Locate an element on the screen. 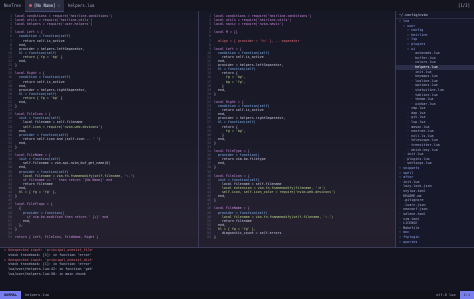 The height and width of the screenshot is (299, 474). tree-item-label: lua is located at coordinates (406, 21).